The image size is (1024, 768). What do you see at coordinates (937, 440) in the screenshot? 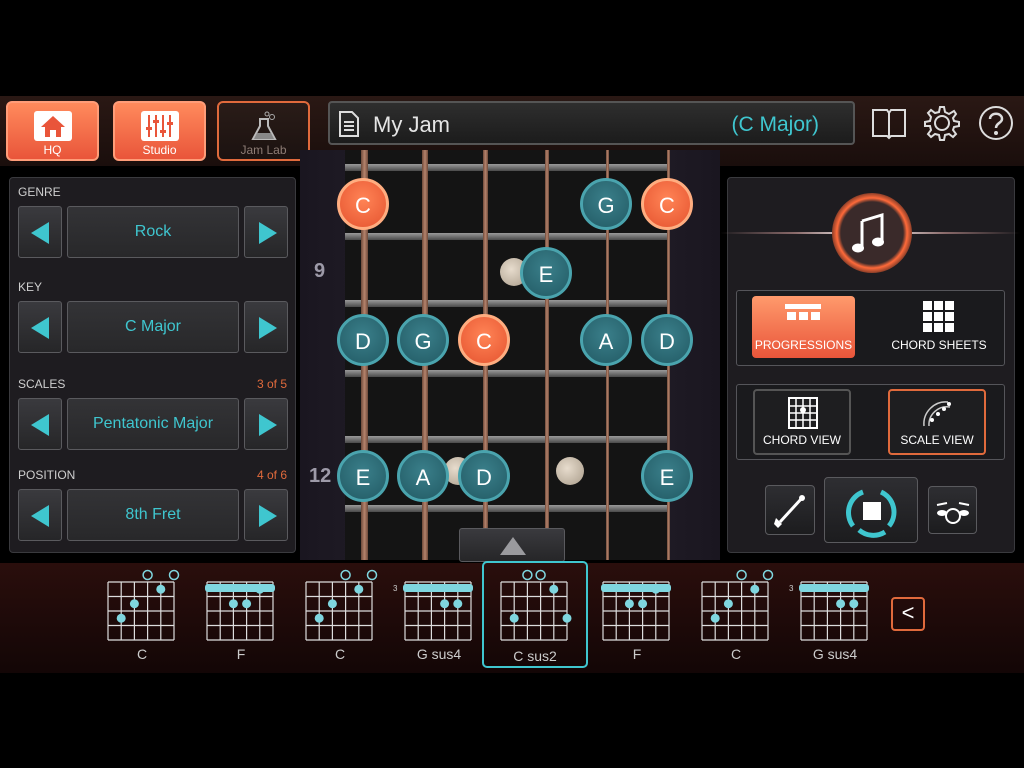
I see `scale-view-label: SCALE VIEW` at bounding box center [937, 440].